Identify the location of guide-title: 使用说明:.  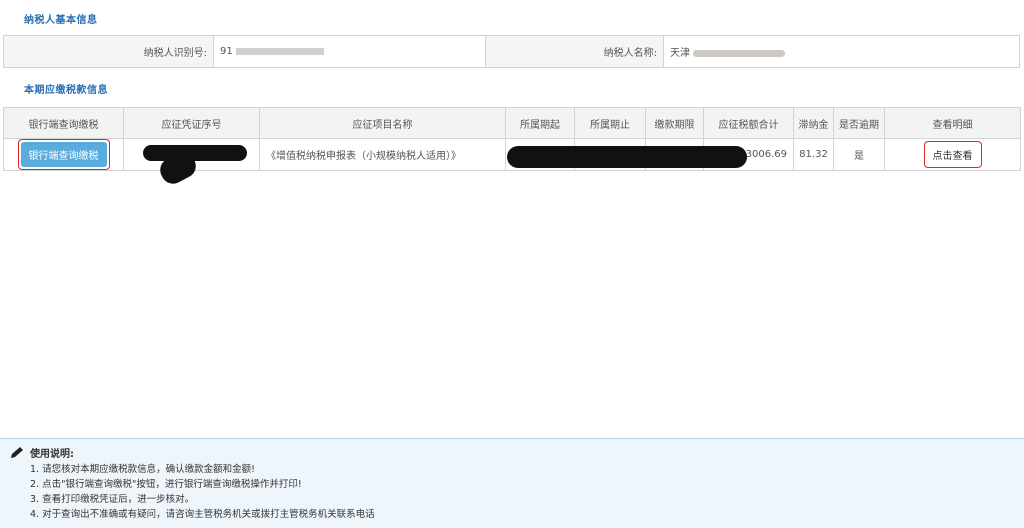
(52, 454).